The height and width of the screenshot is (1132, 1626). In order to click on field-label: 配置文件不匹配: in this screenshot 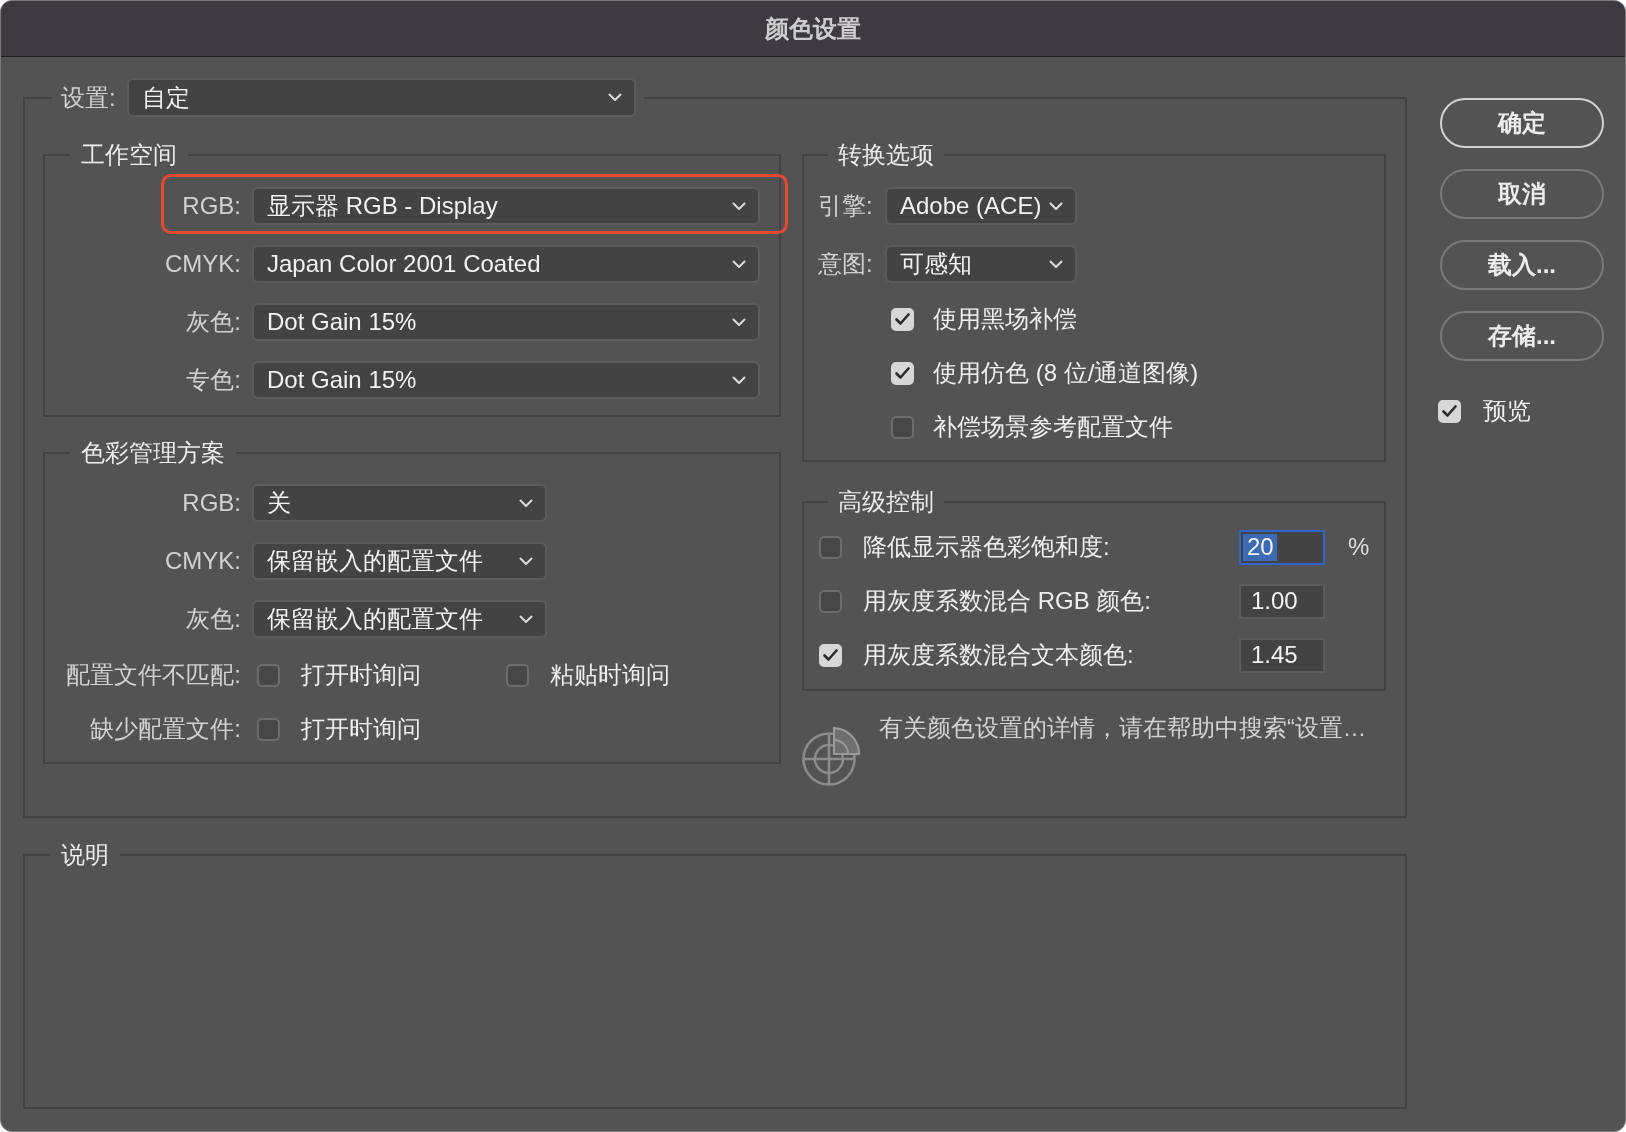, I will do `click(153, 675)`.